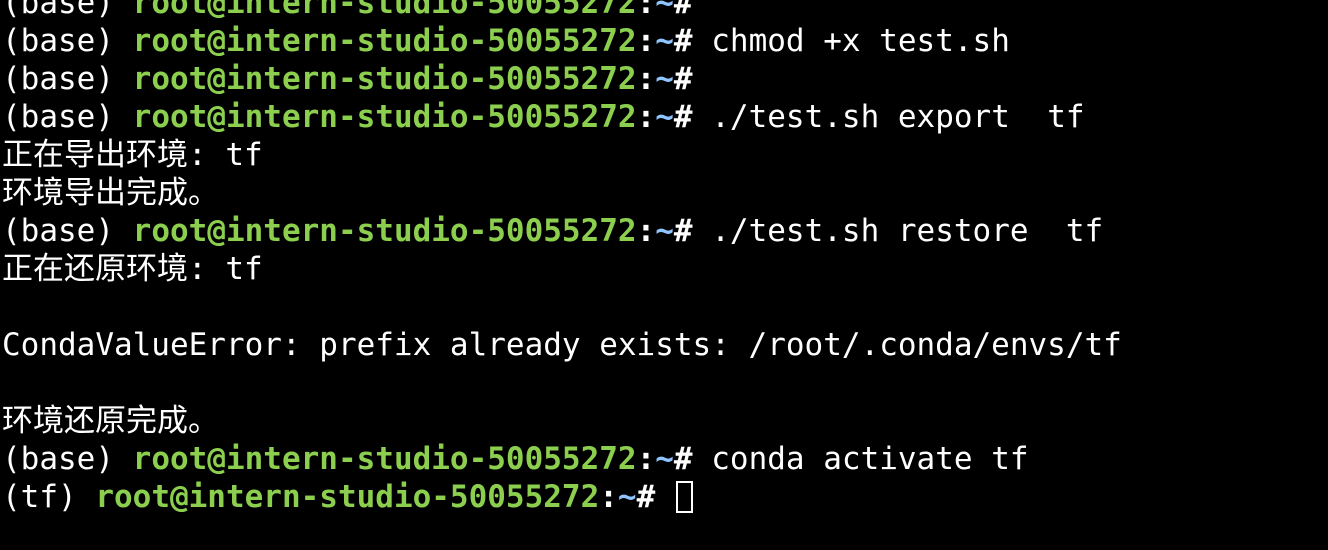 Image resolution: width=1328 pixels, height=550 pixels. I want to click on command-text: conda activate tf, so click(860, 459).